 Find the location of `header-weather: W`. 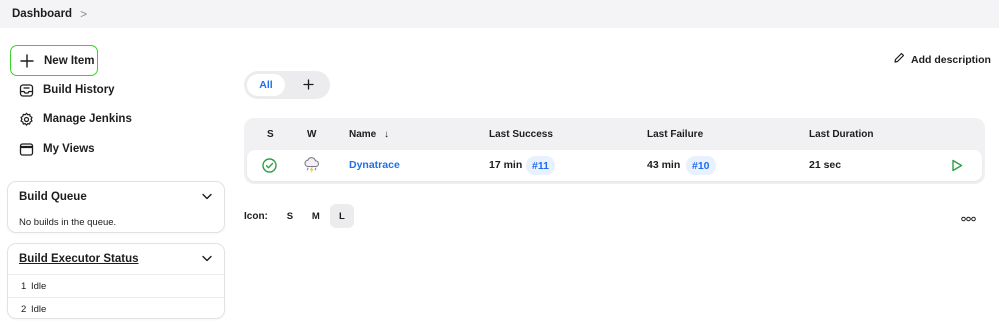

header-weather: W is located at coordinates (312, 134).